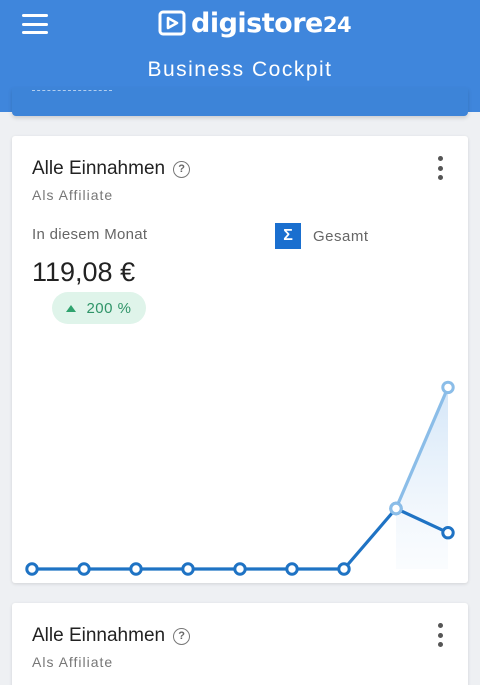 This screenshot has height=685, width=480. What do you see at coordinates (172, 23) in the screenshot?
I see `play-box-icon` at bounding box center [172, 23].